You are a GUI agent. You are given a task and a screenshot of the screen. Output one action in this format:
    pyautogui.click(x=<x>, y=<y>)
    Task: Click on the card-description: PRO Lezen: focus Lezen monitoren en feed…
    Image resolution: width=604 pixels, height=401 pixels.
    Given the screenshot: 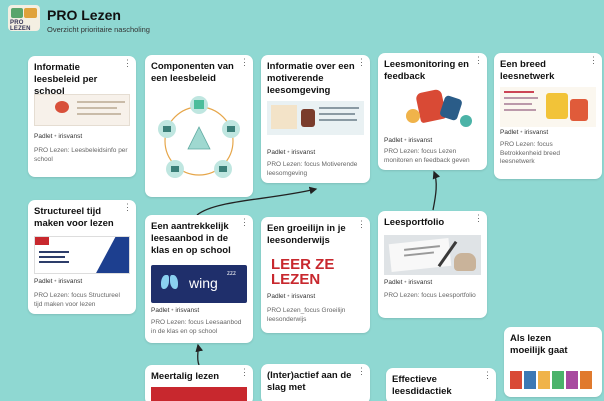 What is the action you would take?
    pyautogui.click(x=427, y=156)
    